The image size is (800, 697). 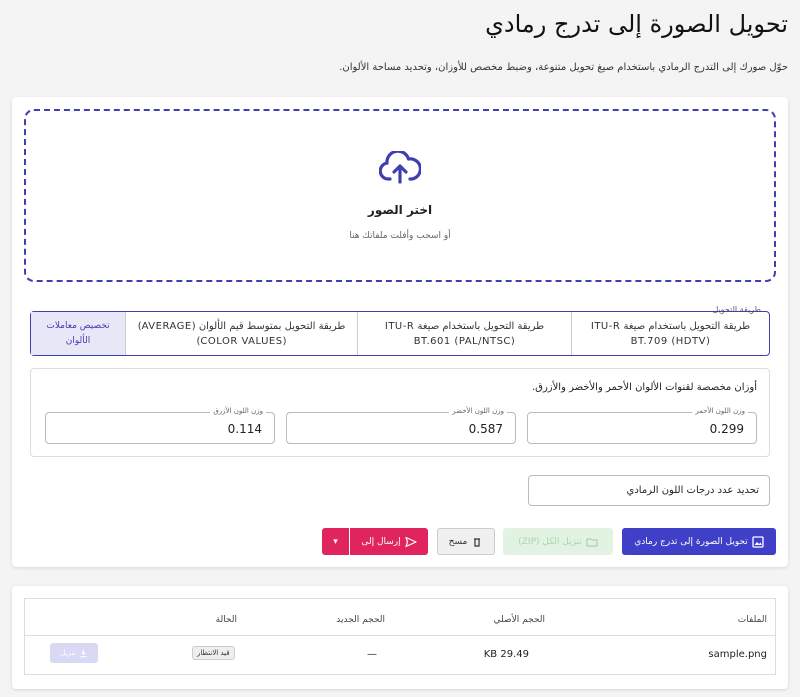 I want to click on red-weight-value: 0.299, so click(x=726, y=429).